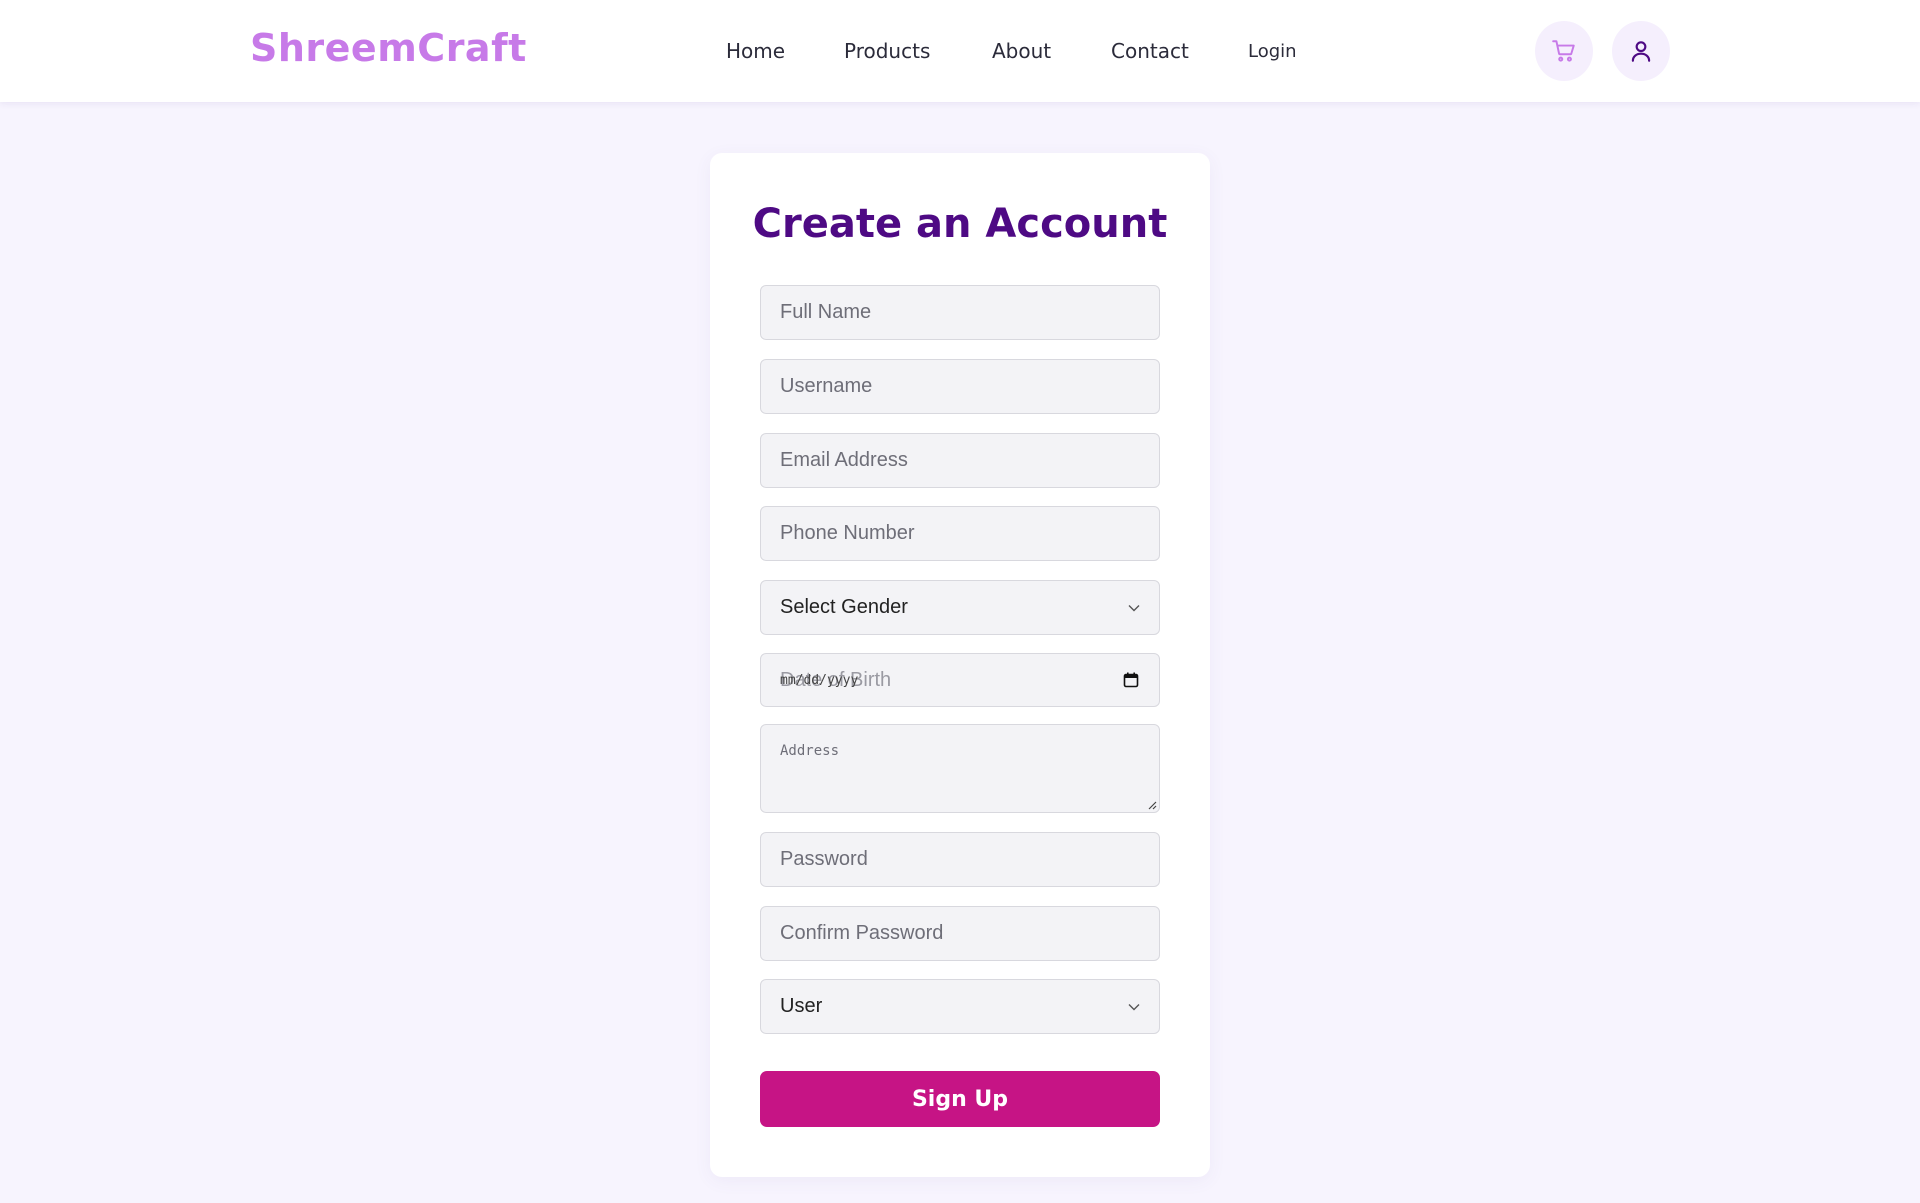 The image size is (1920, 1203). What do you see at coordinates (960, 386) in the screenshot?
I see `username-input` at bounding box center [960, 386].